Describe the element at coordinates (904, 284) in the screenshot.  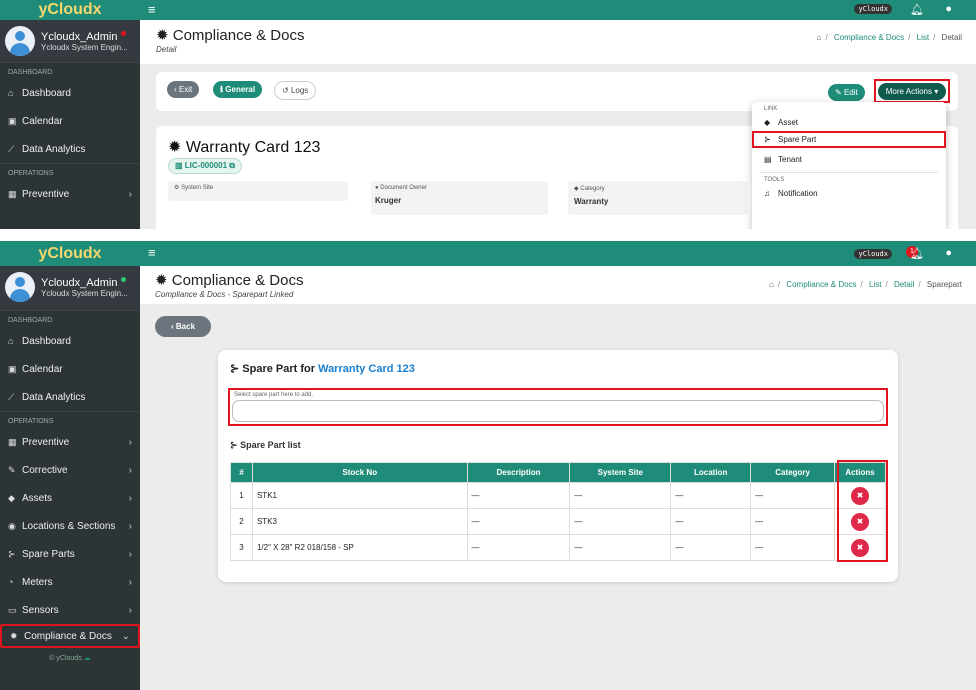
I see `breadcrumb-link: Detail` at that location.